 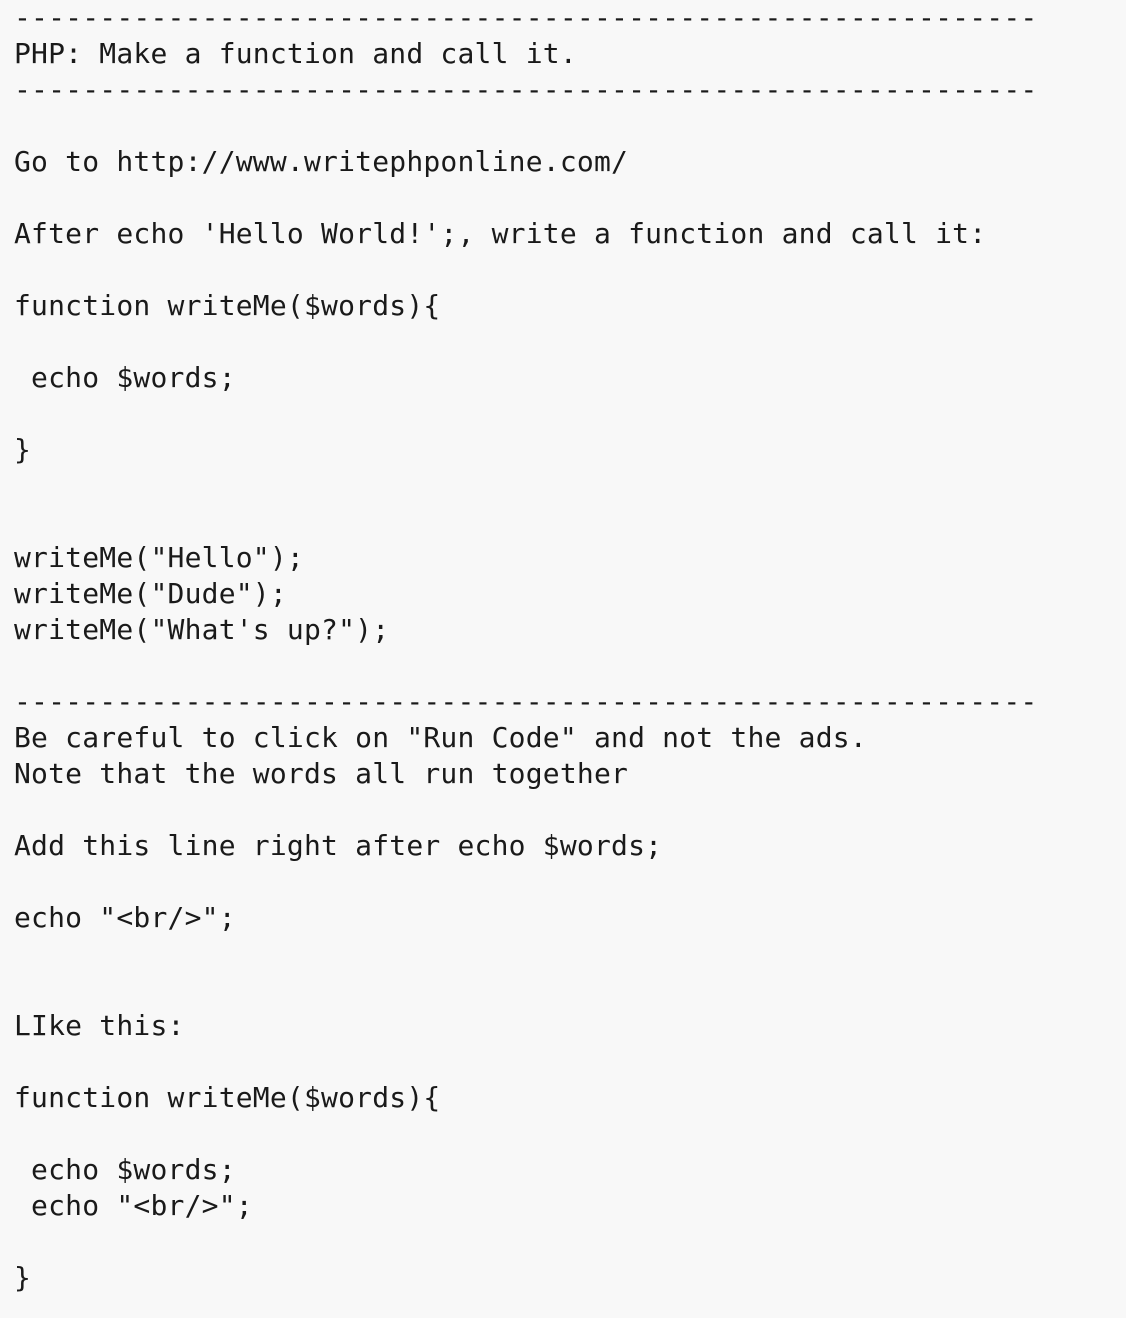 I want to click on code-line: writeMe("Hello");, so click(x=159, y=557).